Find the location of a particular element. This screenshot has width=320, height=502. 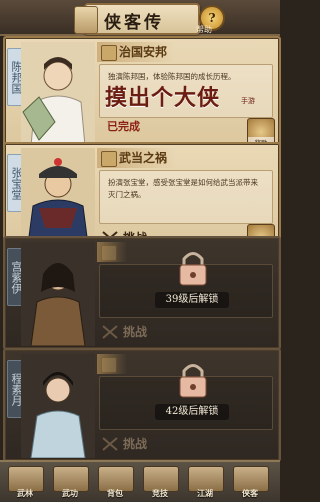

unlock-requirement: 39级后解锁 is located at coordinates (192, 300).